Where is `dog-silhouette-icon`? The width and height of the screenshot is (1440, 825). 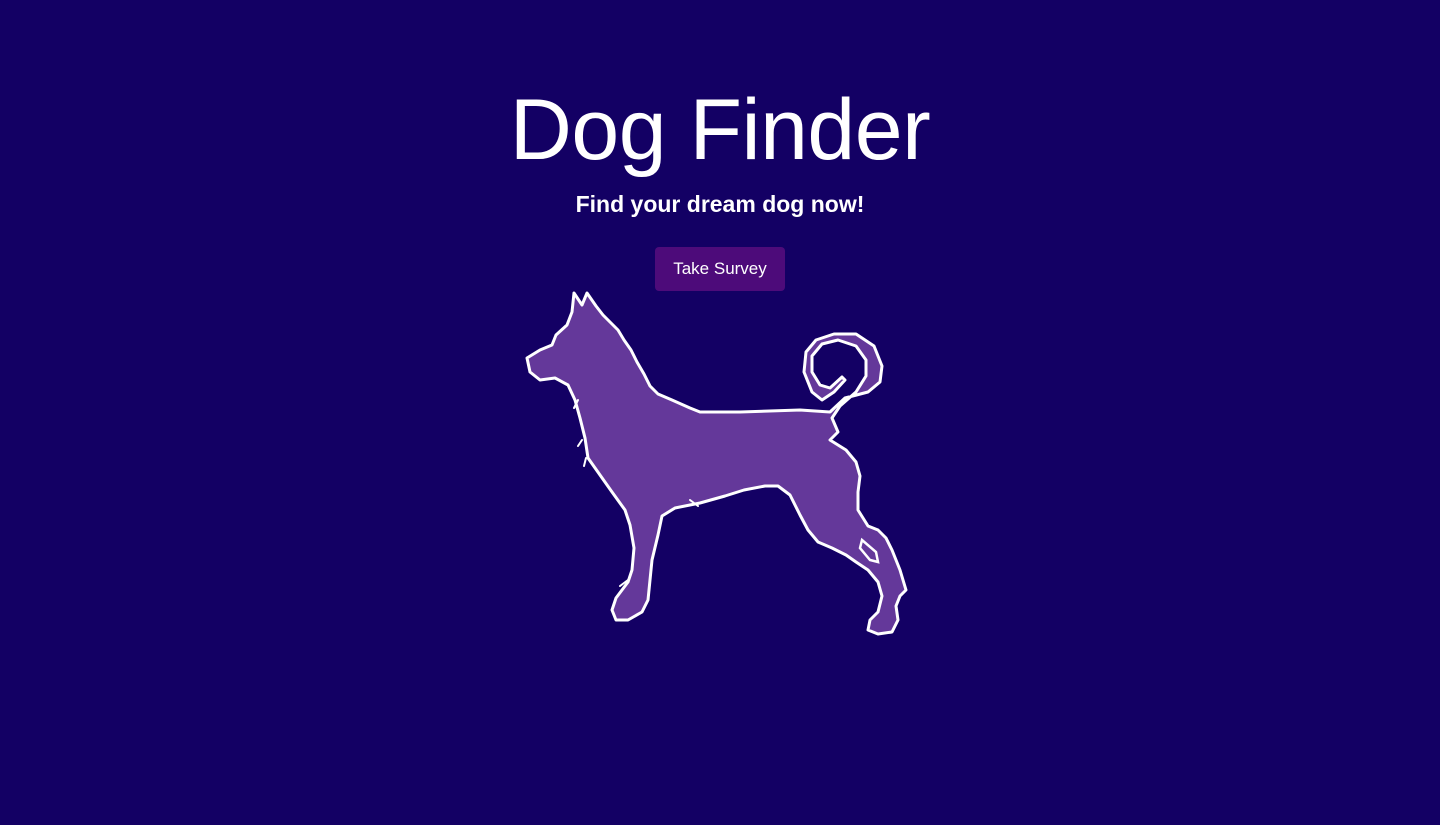
dog-silhouette-icon is located at coordinates (716, 463).